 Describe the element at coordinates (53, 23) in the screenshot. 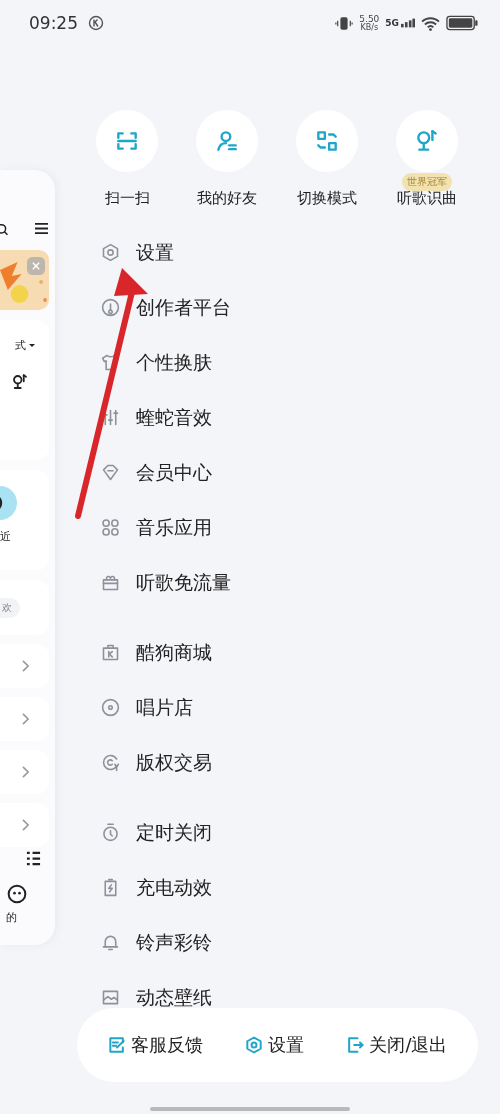

I see `status-time: 09:25` at that location.